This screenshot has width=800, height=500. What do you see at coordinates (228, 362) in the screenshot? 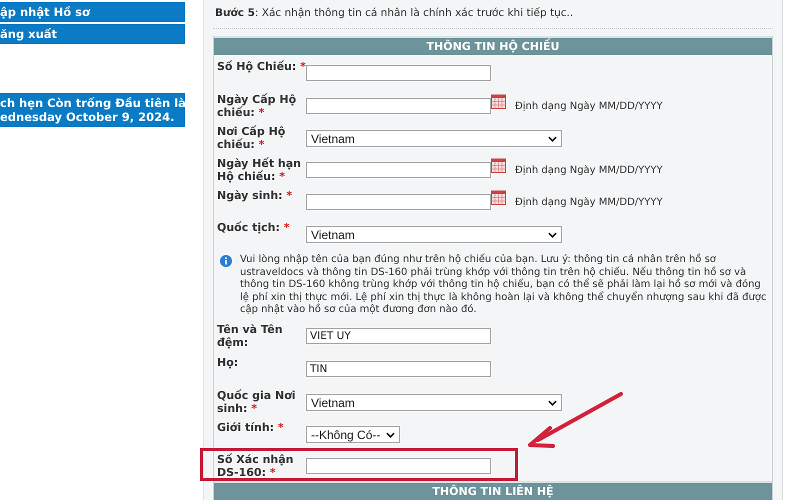
I see `field-label: Họ:` at bounding box center [228, 362].